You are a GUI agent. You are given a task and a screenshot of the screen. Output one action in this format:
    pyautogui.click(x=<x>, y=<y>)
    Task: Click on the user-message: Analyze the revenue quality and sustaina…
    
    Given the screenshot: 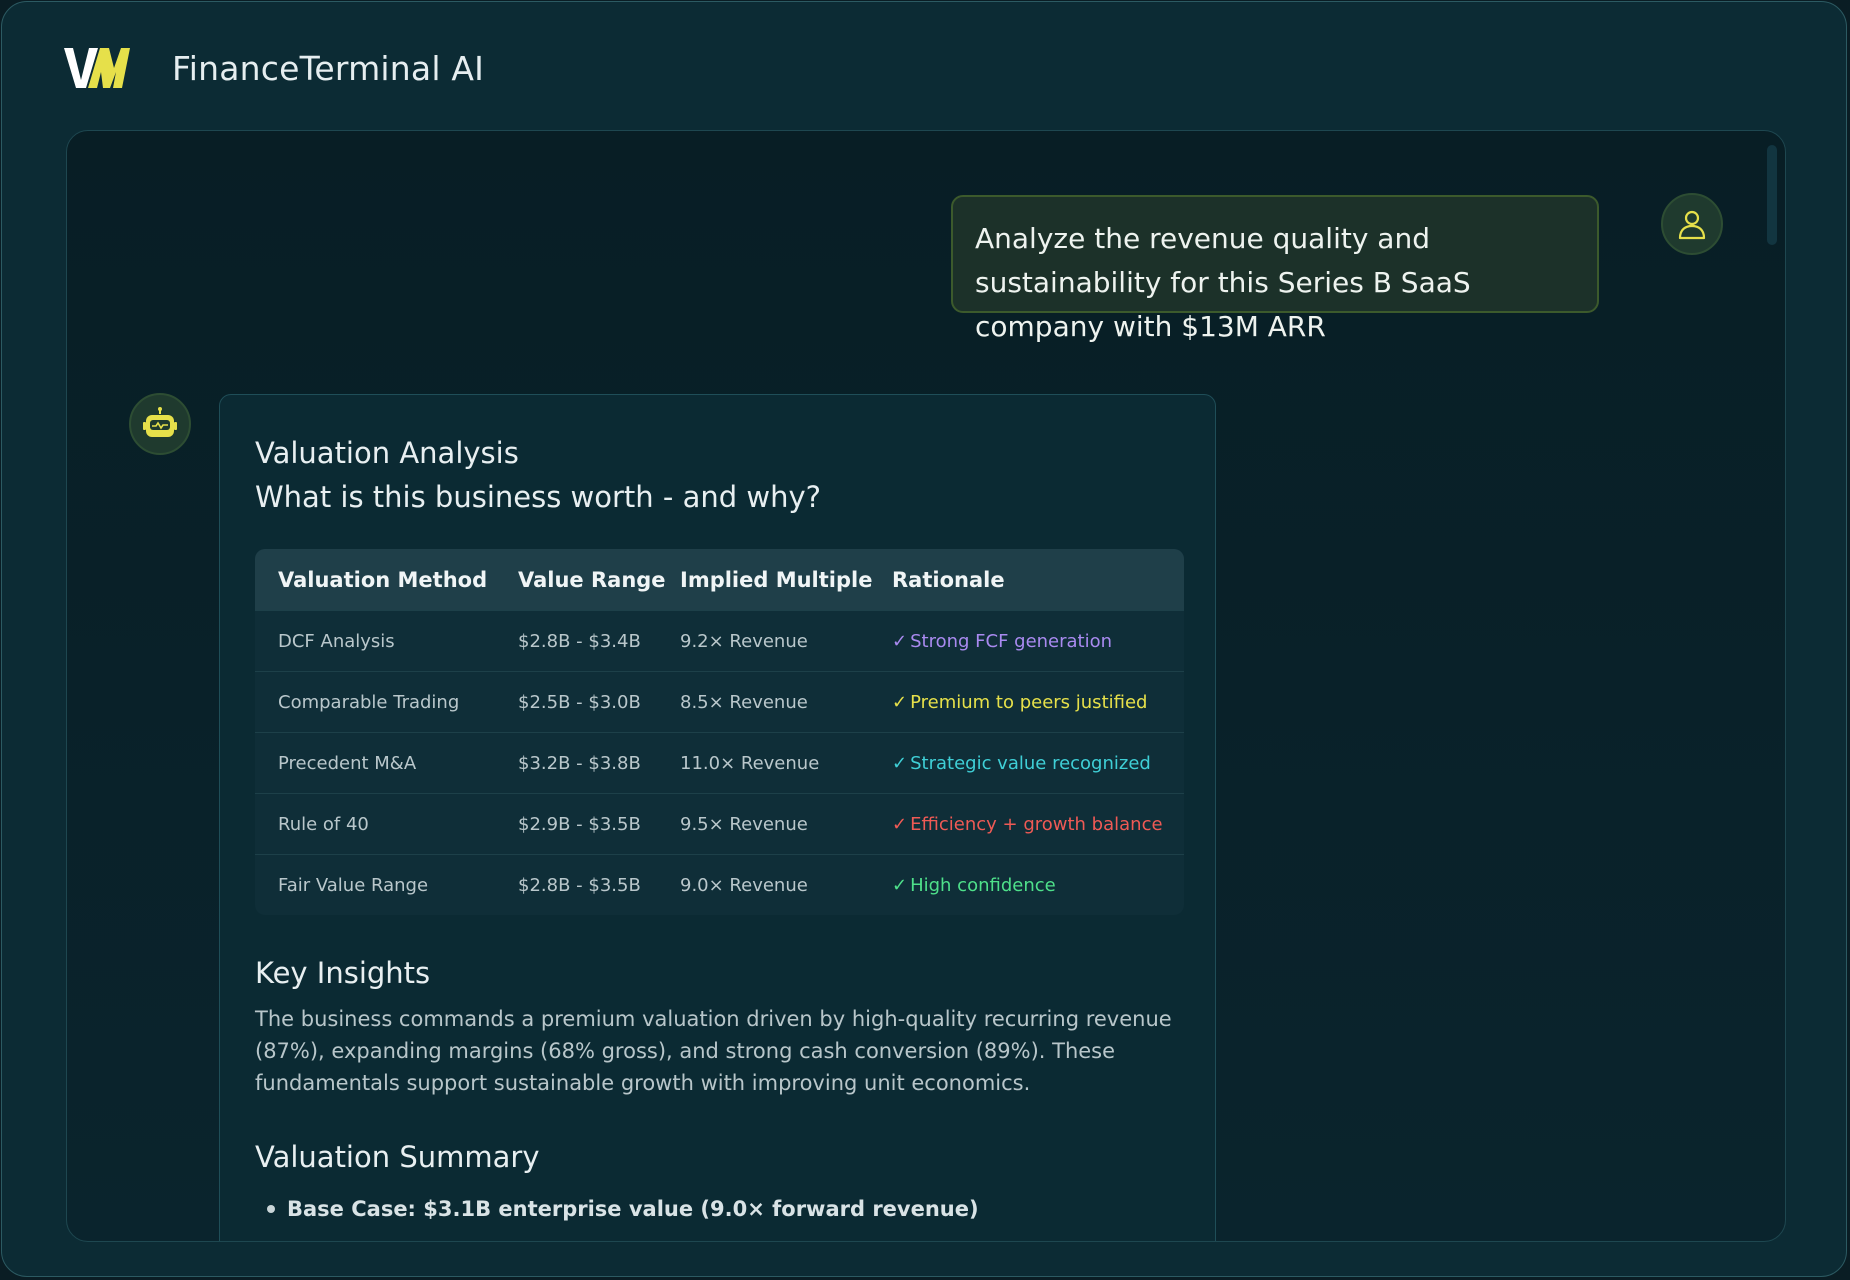 What is the action you would take?
    pyautogui.click(x=1275, y=269)
    